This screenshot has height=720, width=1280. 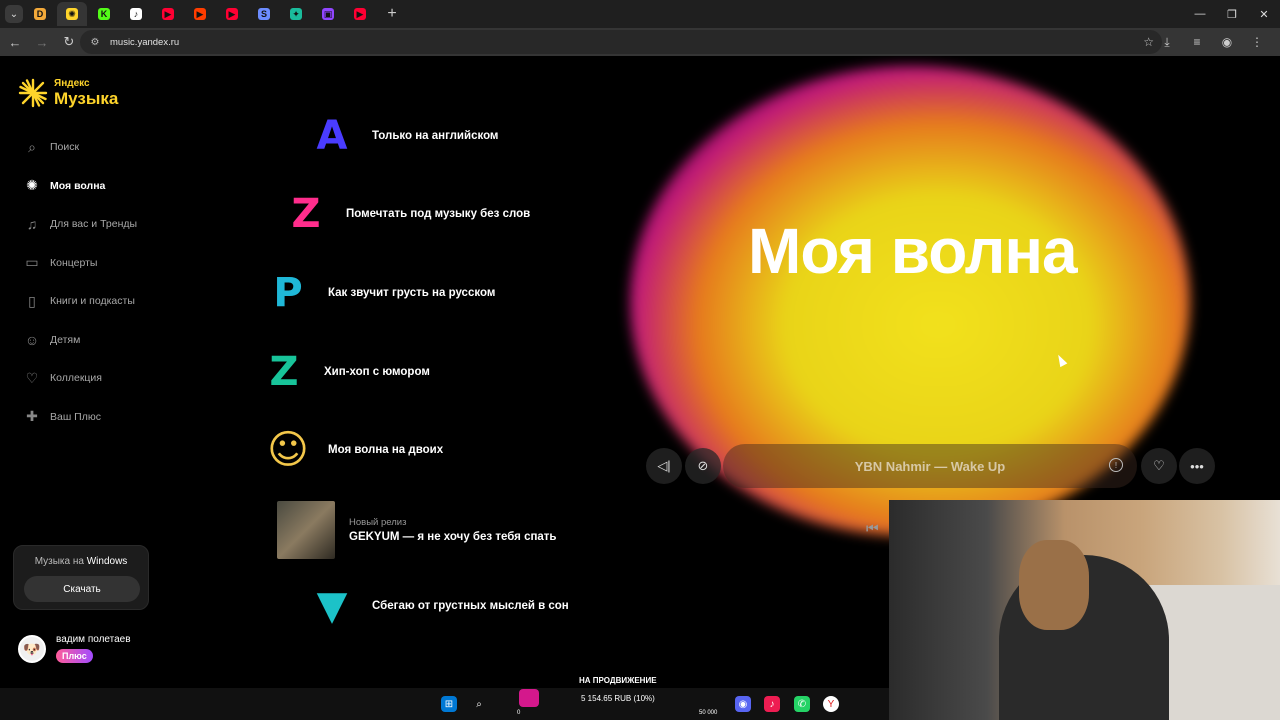 What do you see at coordinates (1227, 42) in the screenshot?
I see `profile-icon: ◉` at bounding box center [1227, 42].